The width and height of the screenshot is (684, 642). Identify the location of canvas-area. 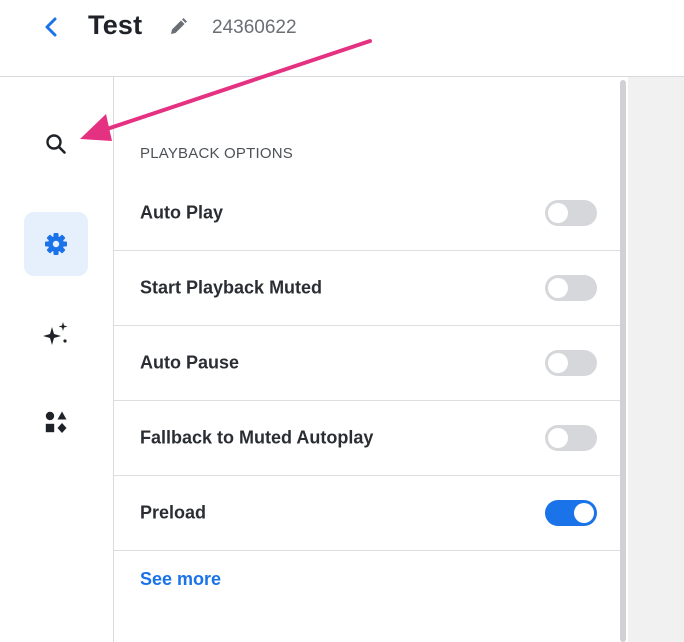
(656, 359).